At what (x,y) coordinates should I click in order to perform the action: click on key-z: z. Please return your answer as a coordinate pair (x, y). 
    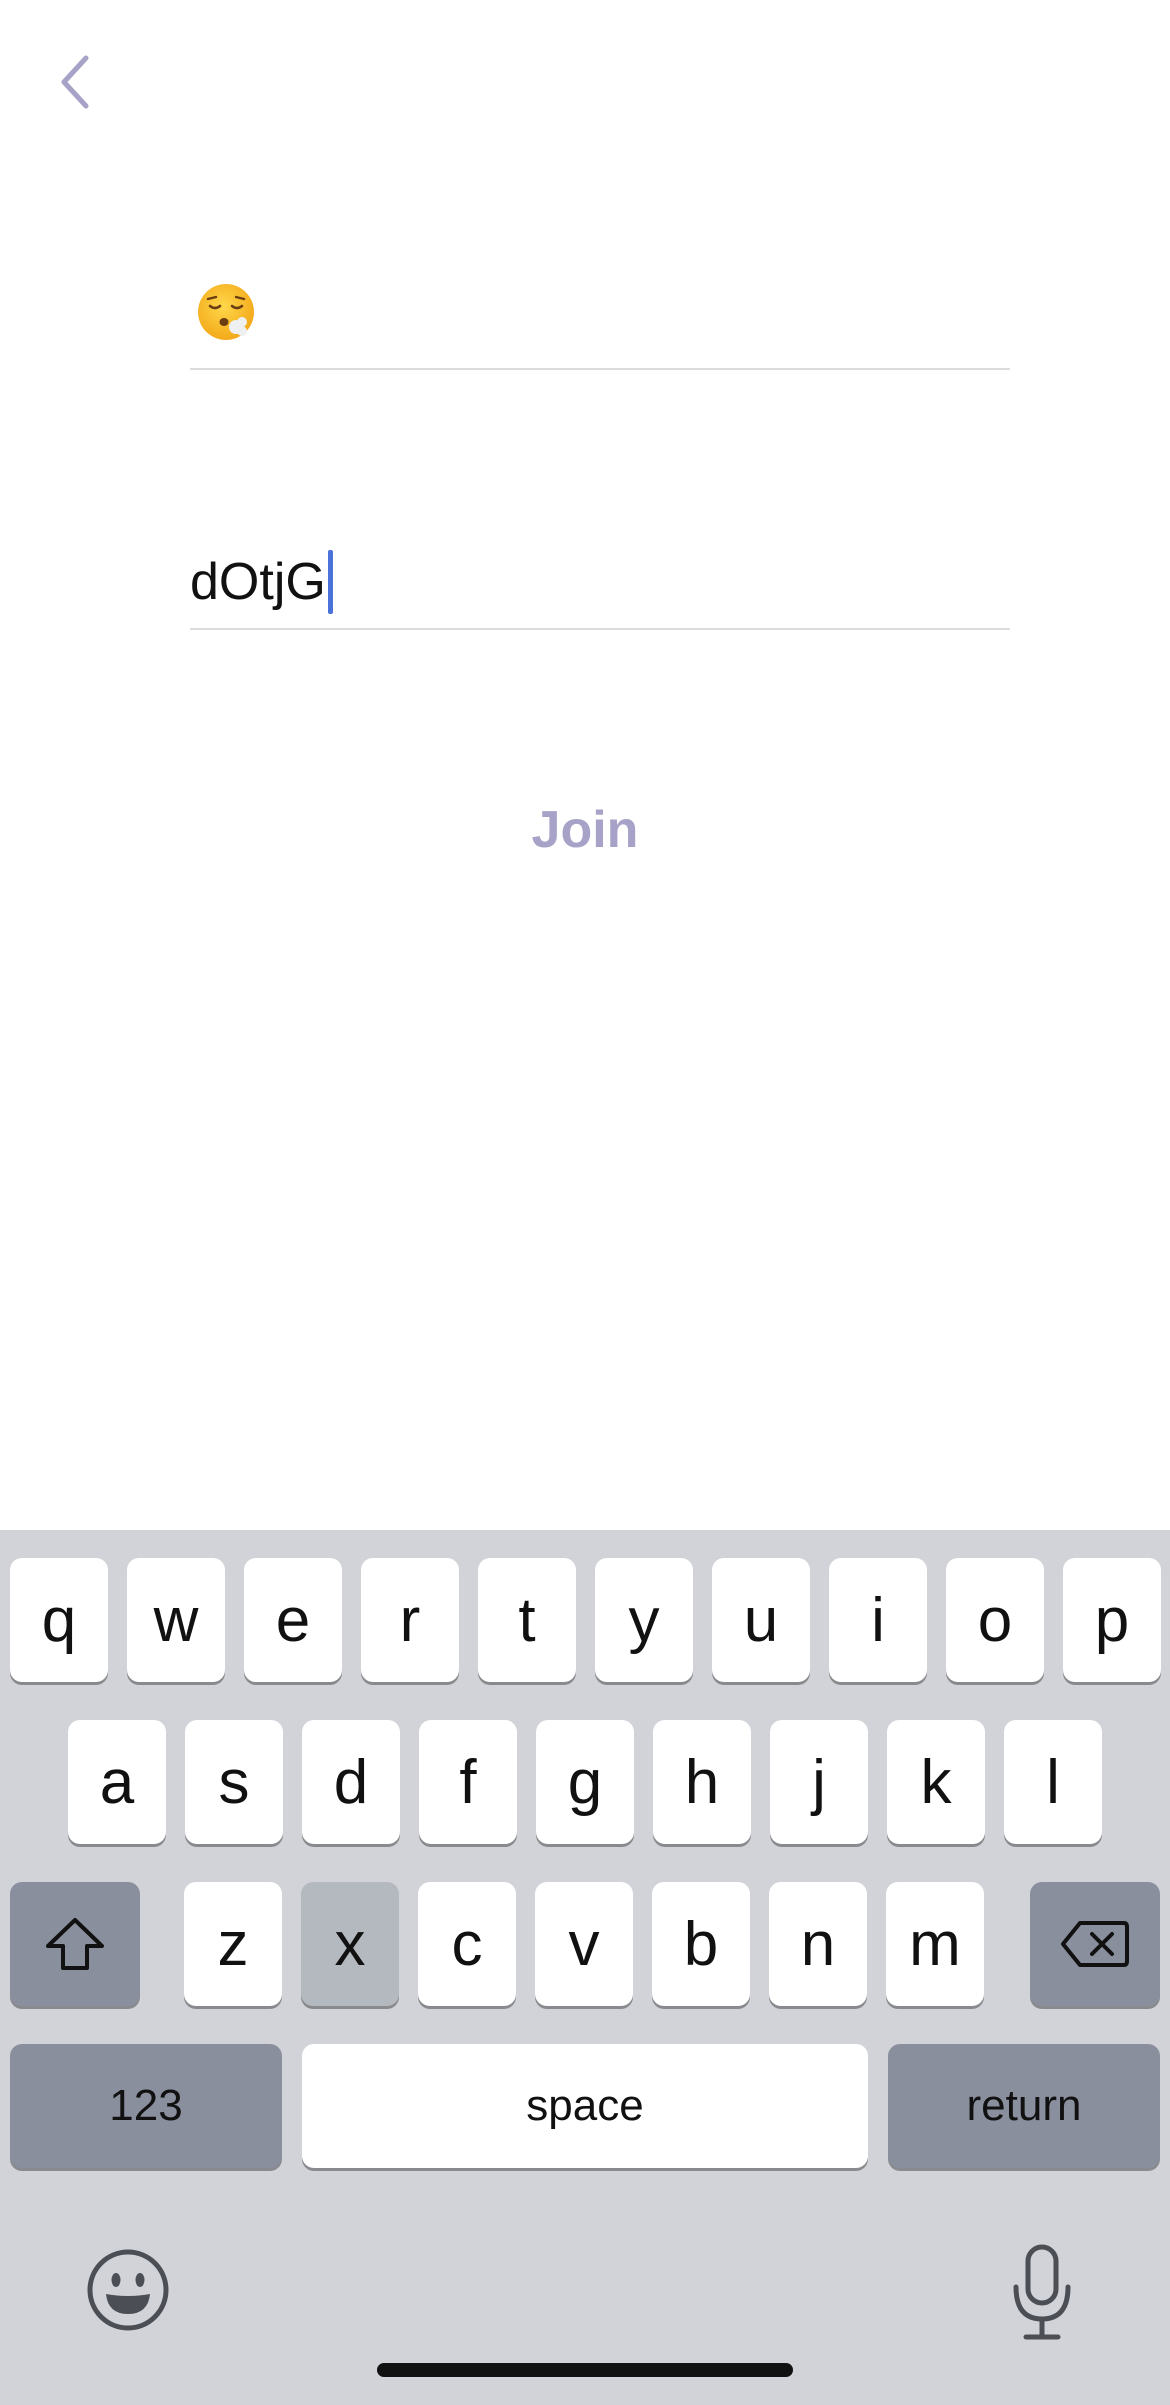
    Looking at the image, I should click on (233, 1944).